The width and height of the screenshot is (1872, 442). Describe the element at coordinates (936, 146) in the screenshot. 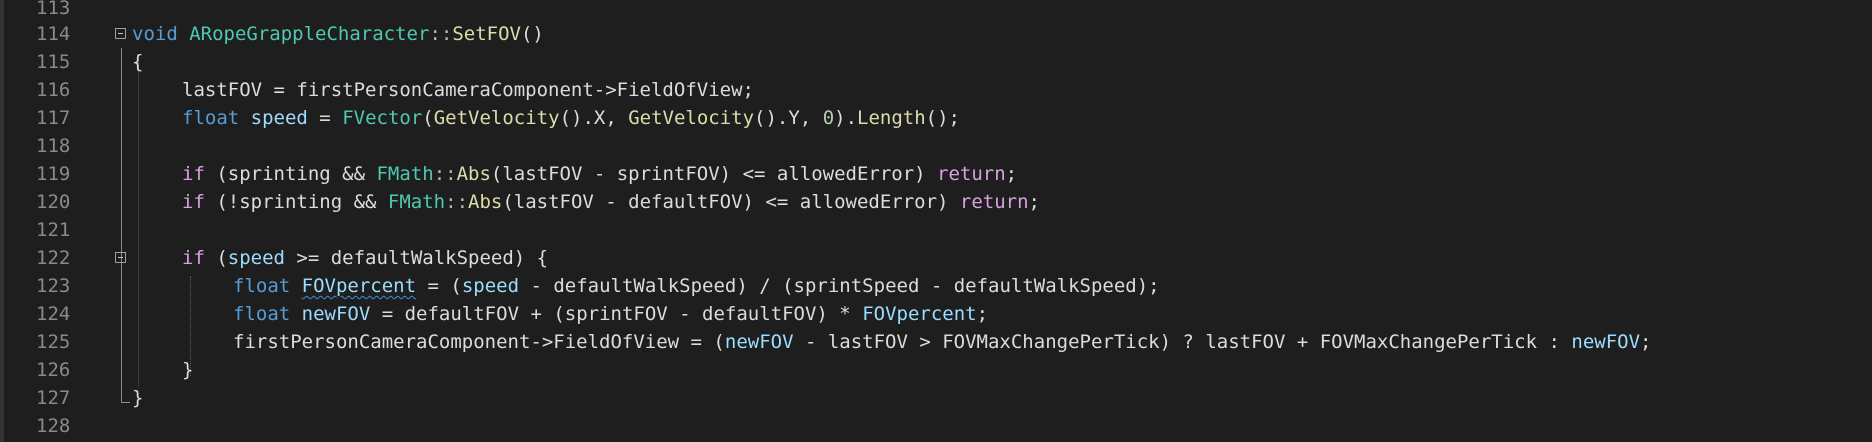

I see `code-line-118: 118` at that location.